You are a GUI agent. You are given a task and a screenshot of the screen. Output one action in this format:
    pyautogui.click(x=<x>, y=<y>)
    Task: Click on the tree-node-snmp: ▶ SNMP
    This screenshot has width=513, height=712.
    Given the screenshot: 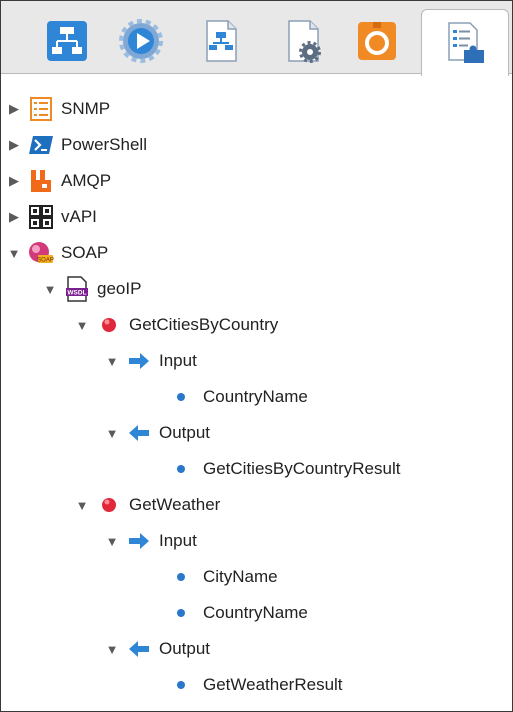 What is the action you would take?
    pyautogui.click(x=58, y=109)
    